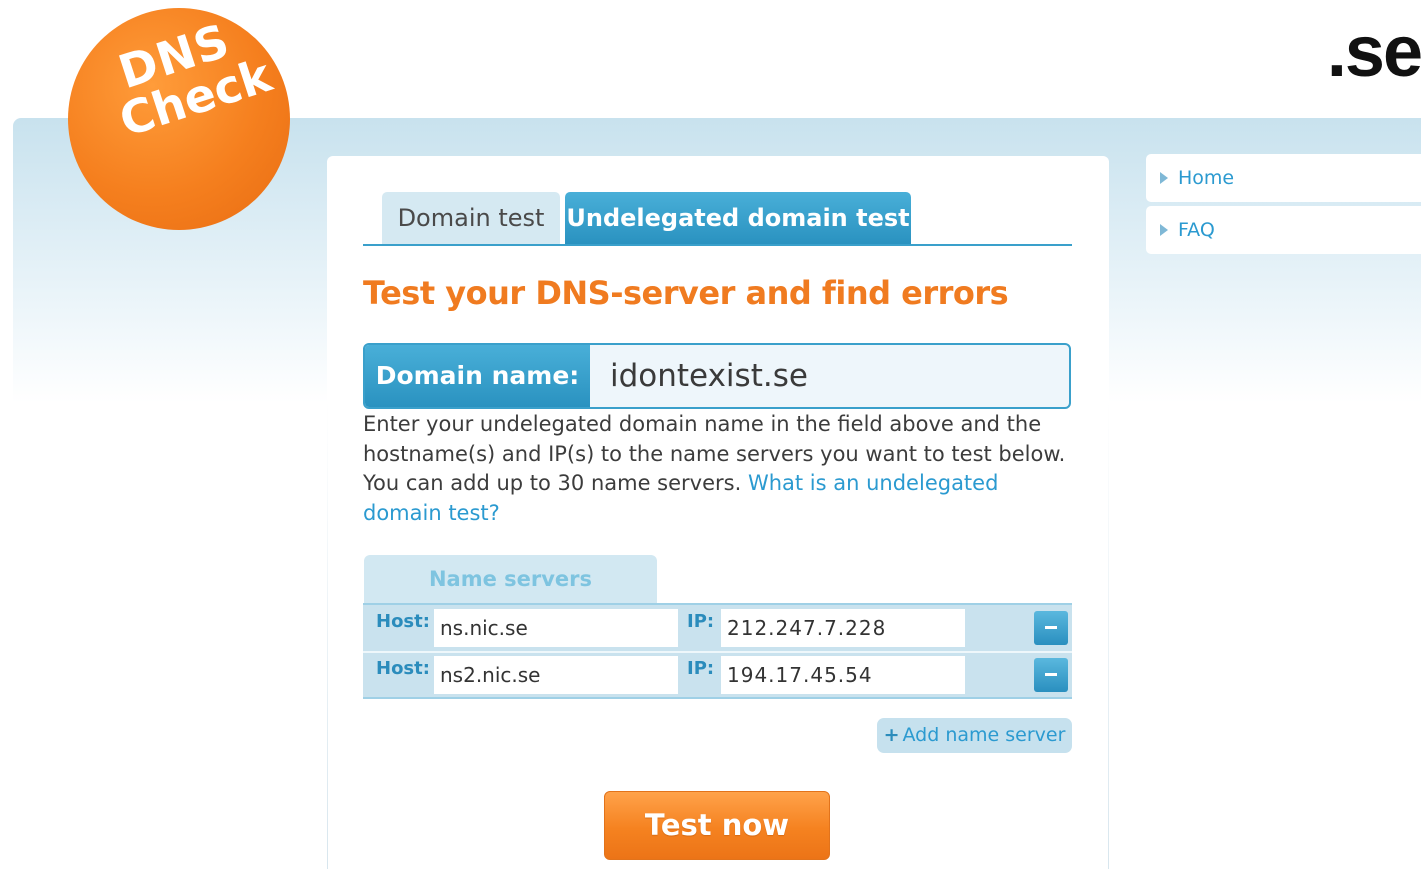 This screenshot has height=869, width=1421. I want to click on panel-edge-left, so click(327, 634).